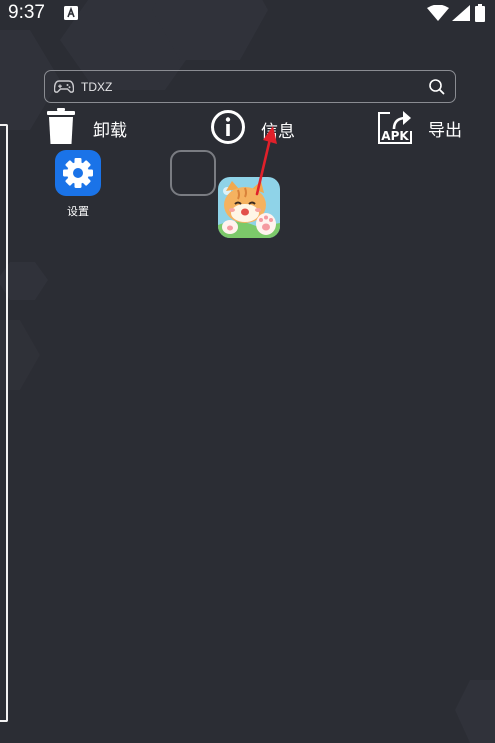 The image size is (495, 743). What do you see at coordinates (78, 211) in the screenshot?
I see `app-settings-label: 设置` at bounding box center [78, 211].